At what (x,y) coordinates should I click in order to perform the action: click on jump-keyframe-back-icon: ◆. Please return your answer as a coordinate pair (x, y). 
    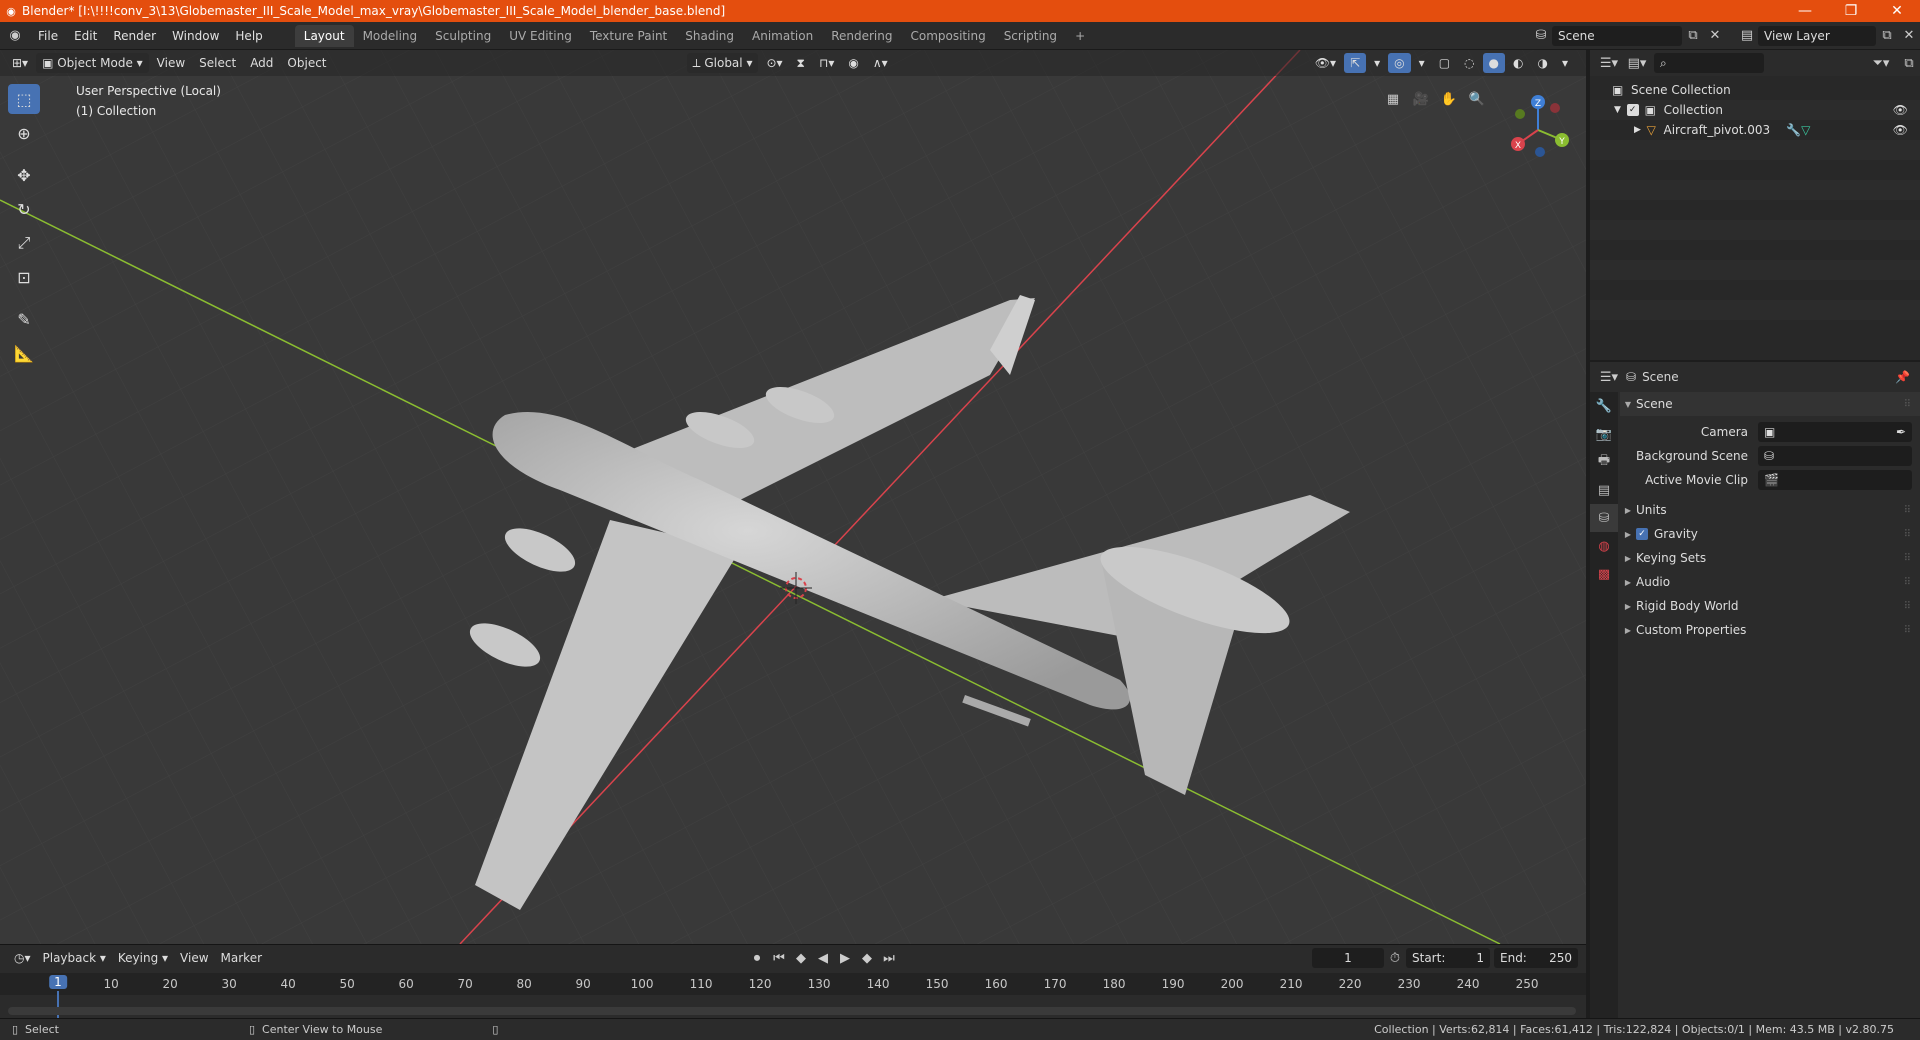
    Looking at the image, I should click on (801, 958).